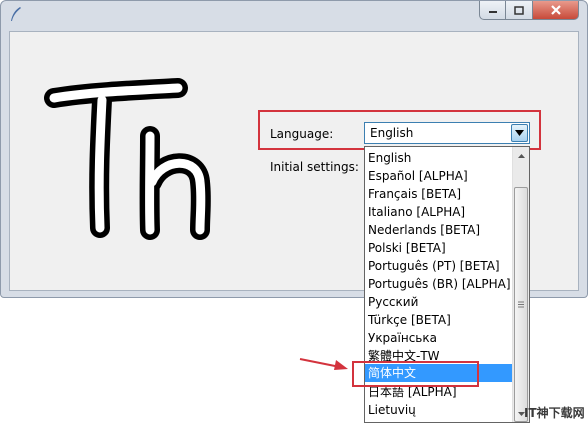 This screenshot has height=423, width=588. I want to click on watermark: IT神下载网, so click(554, 413).